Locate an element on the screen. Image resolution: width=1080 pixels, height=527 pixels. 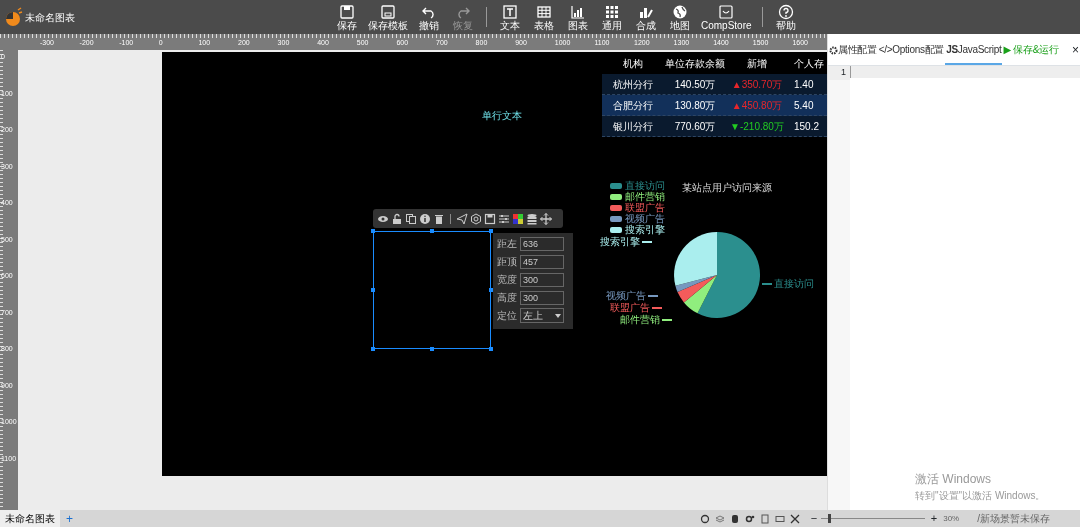
table-cell-text: ▼-210.80万 is located at coordinates (757, 126).